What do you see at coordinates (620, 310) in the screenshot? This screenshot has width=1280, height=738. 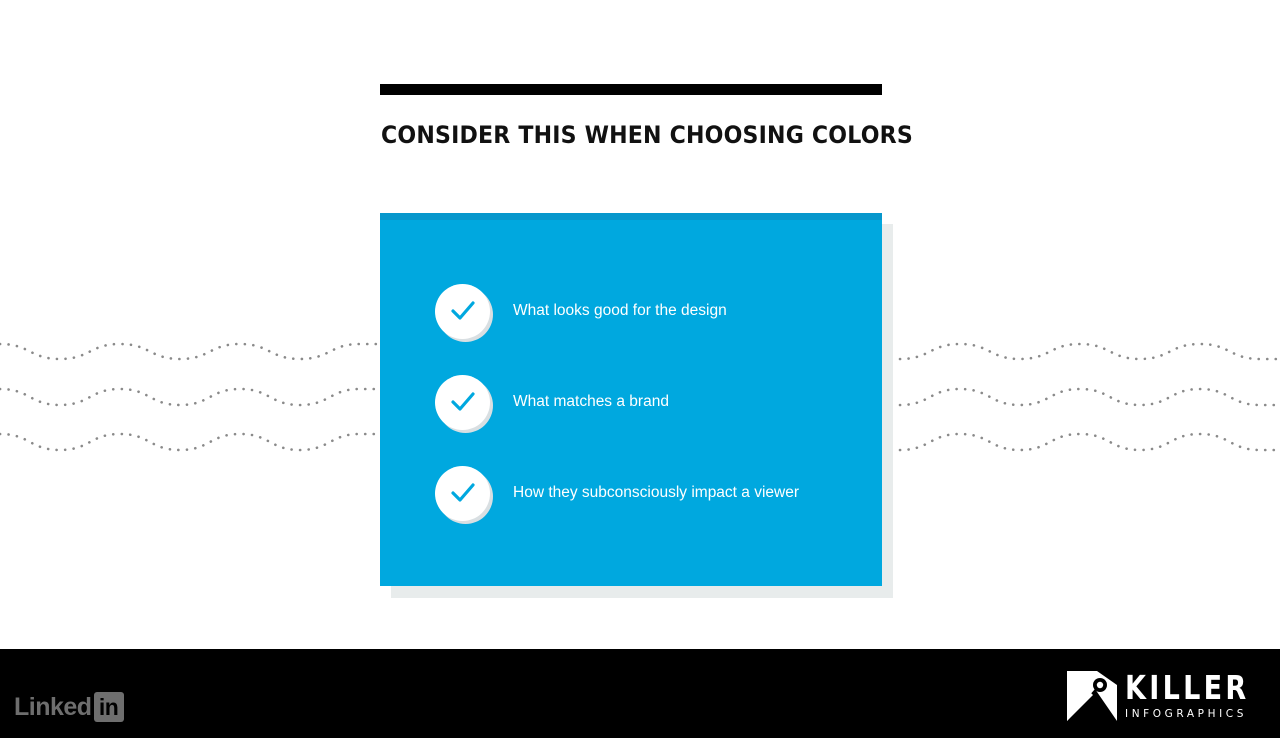 I see `checklist-item-label: What looks good for the design` at bounding box center [620, 310].